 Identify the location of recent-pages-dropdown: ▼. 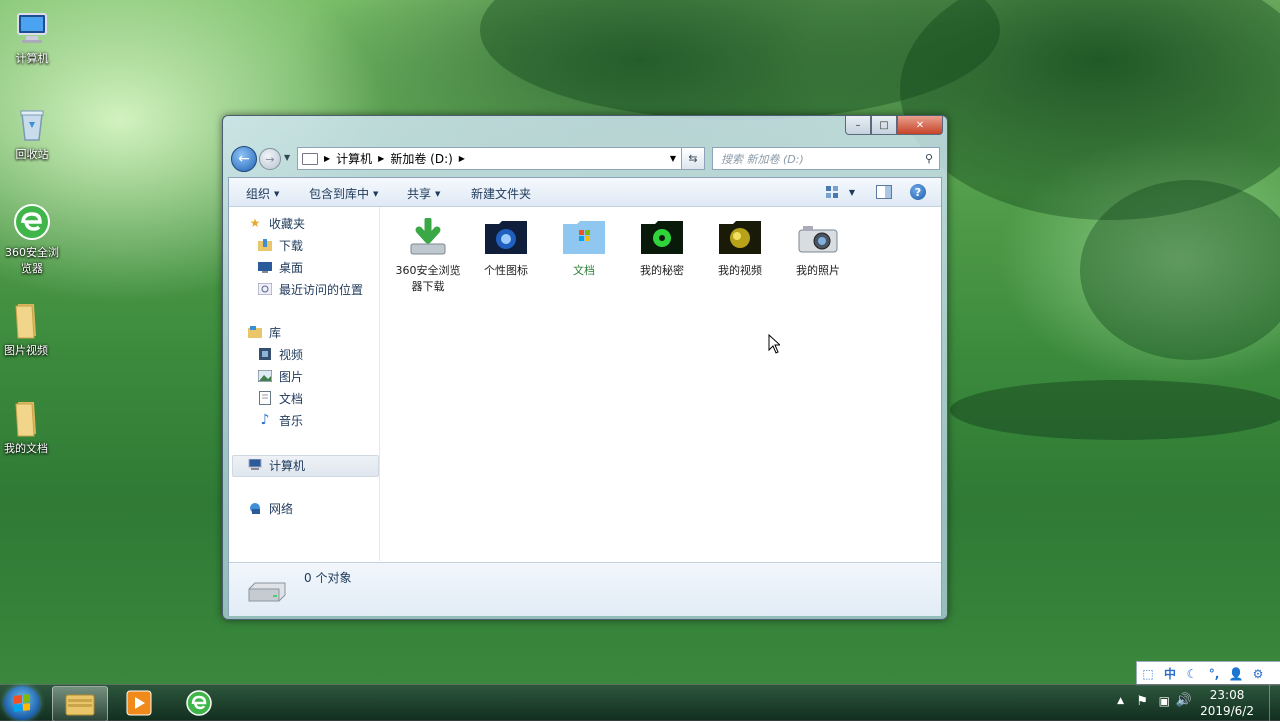
(287, 157).